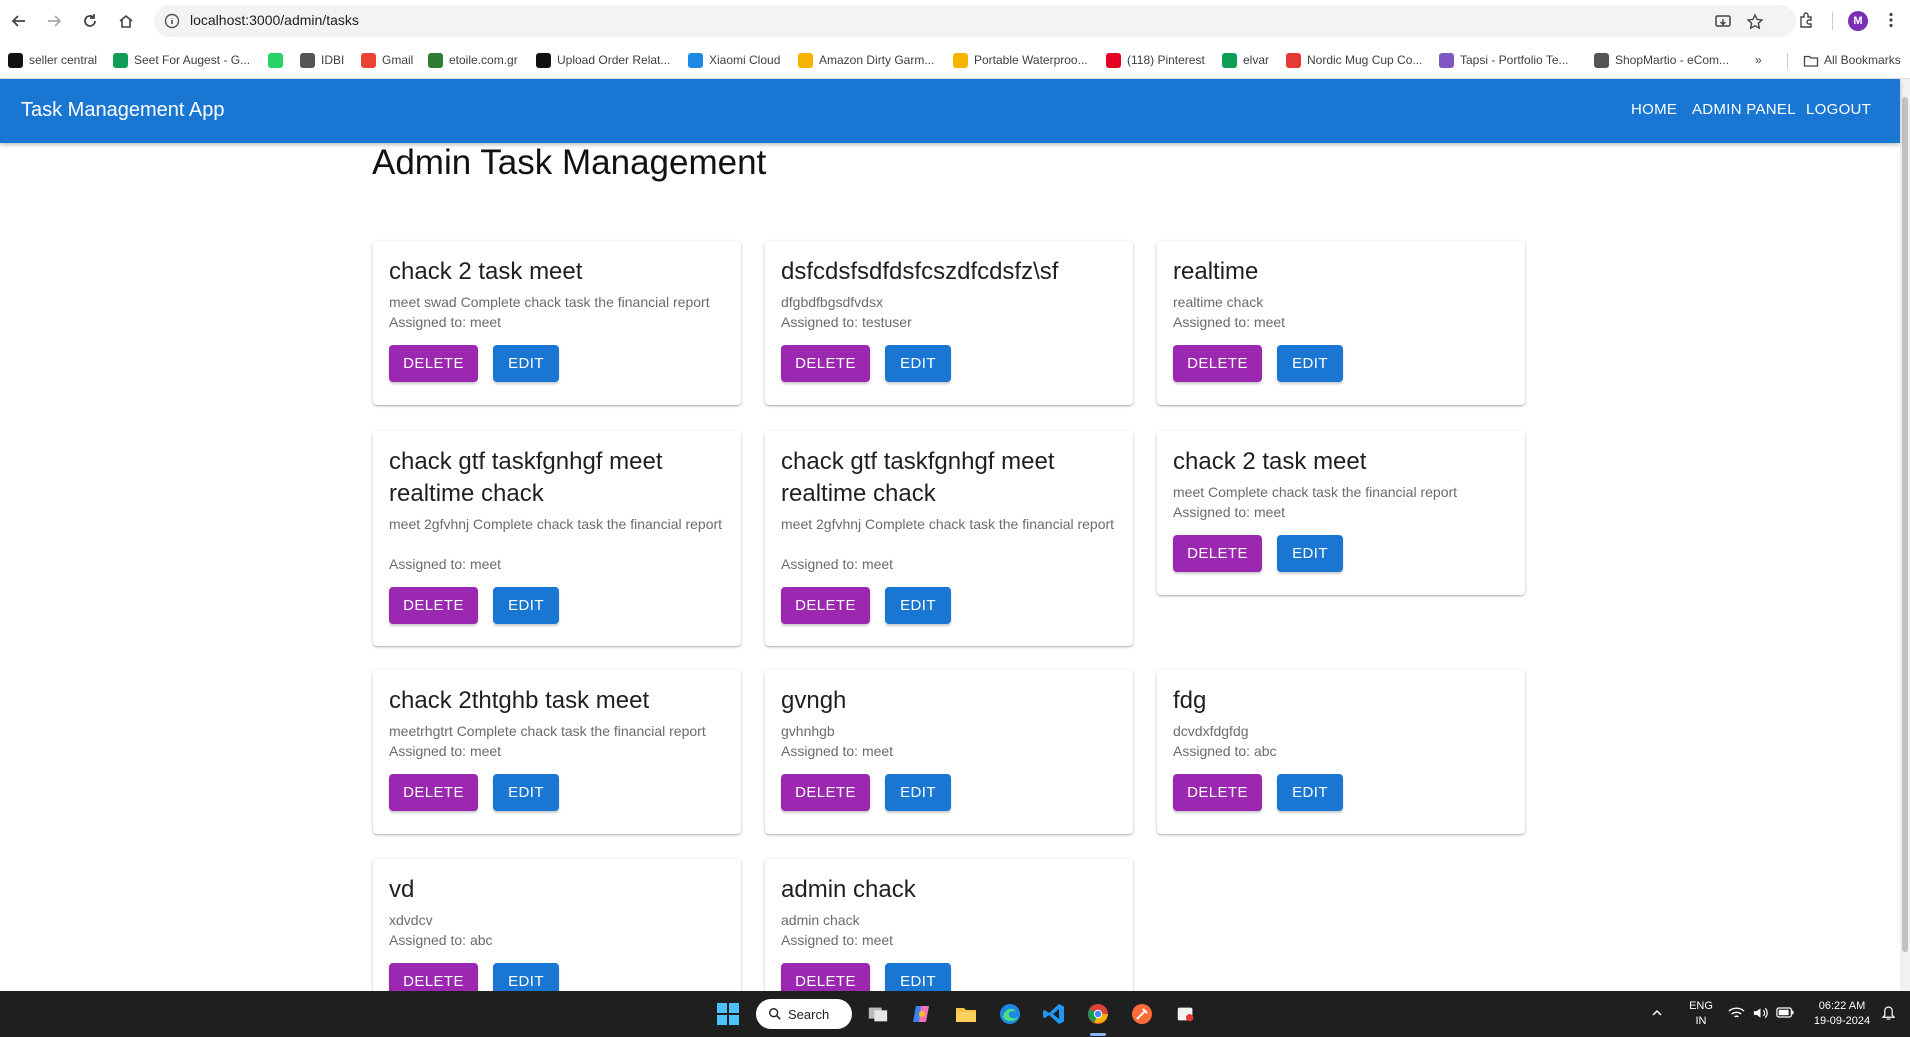  Describe the element at coordinates (1785, 1015) in the screenshot. I see `battery-icon` at that location.